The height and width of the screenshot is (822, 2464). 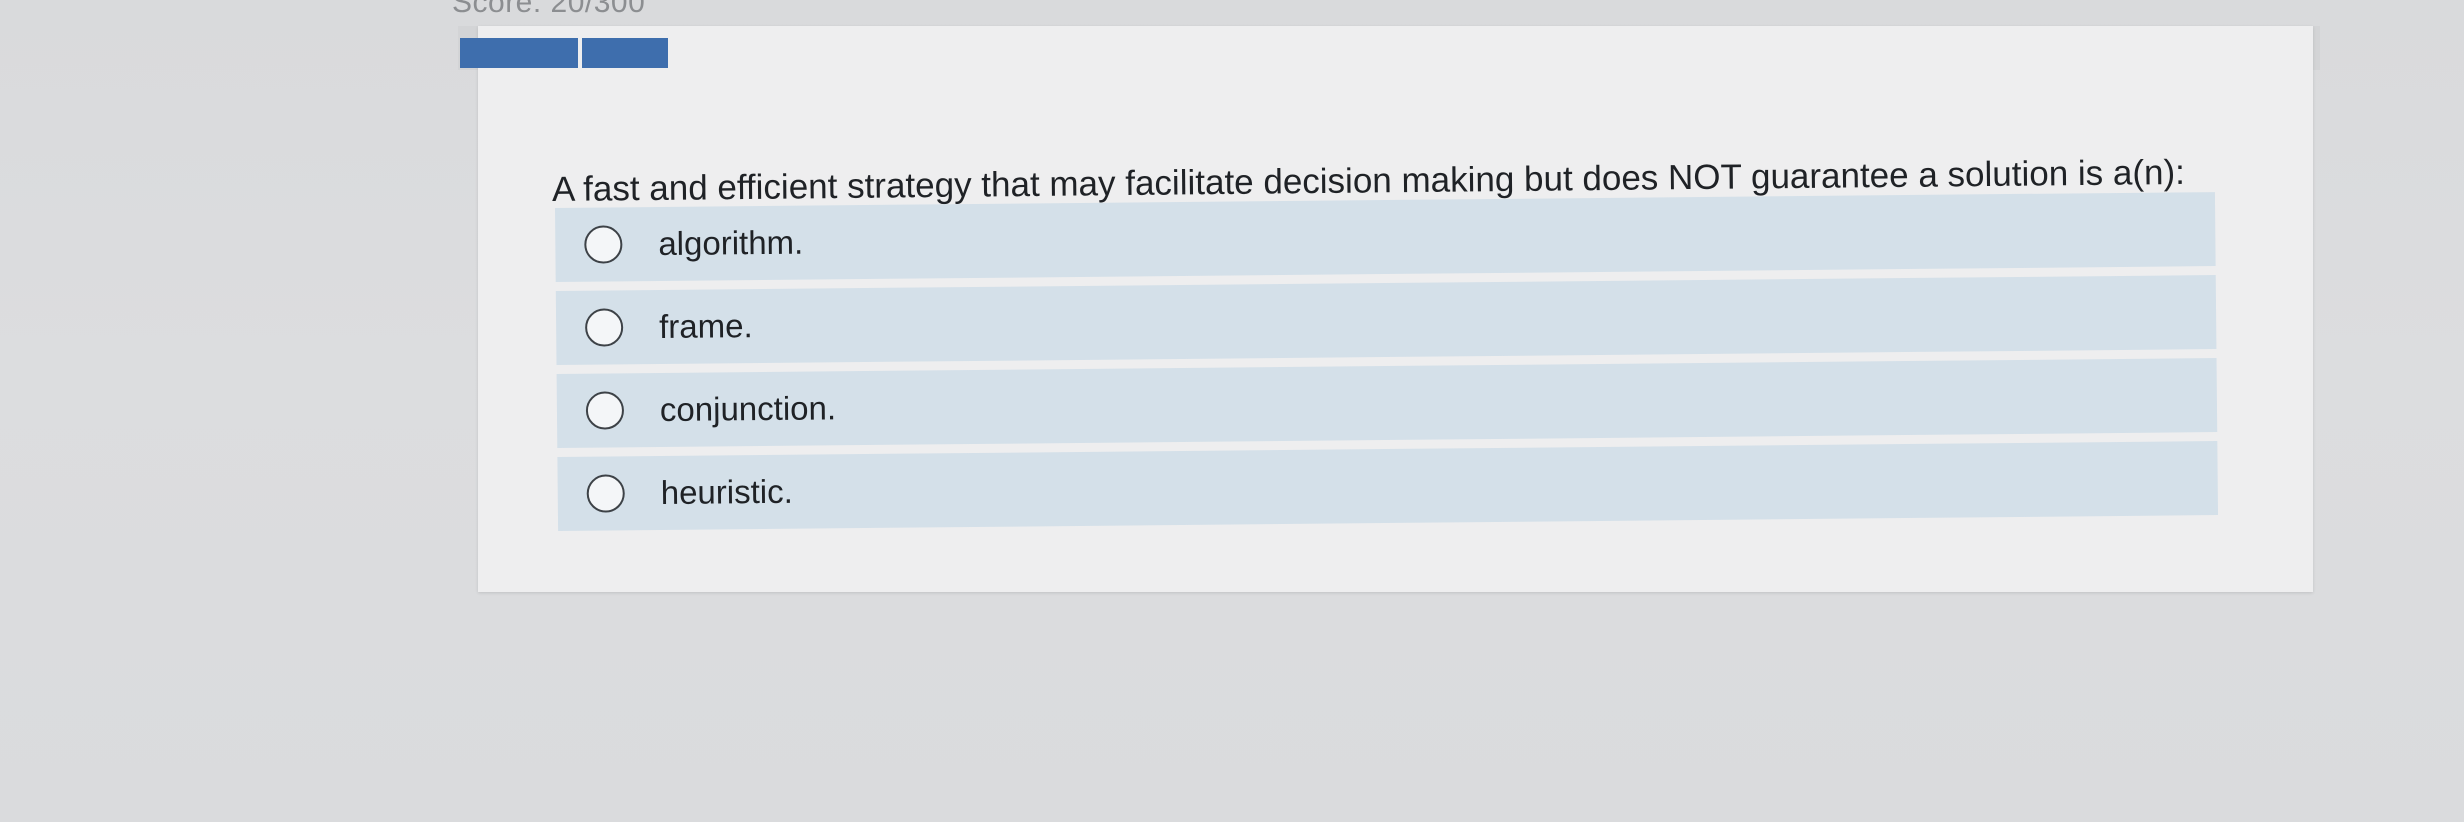 What do you see at coordinates (726, 491) in the screenshot?
I see `option-label: heuristic.` at bounding box center [726, 491].